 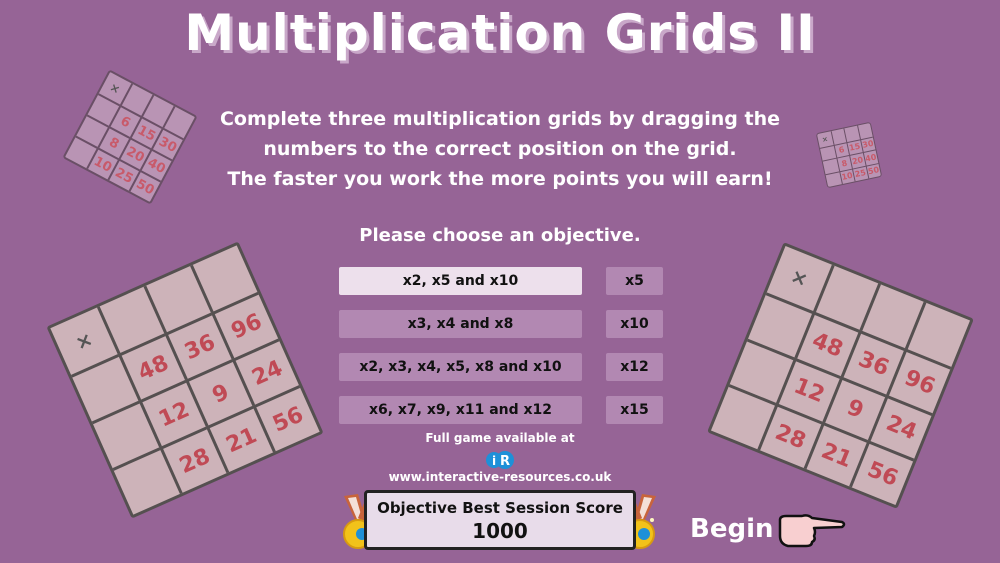 What do you see at coordinates (500, 531) in the screenshot?
I see `score-value: 1000` at bounding box center [500, 531].